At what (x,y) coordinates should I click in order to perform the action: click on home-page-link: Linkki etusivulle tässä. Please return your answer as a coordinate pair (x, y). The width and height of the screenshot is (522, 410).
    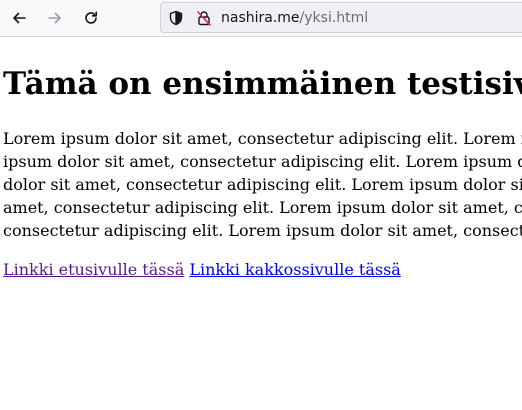
    Looking at the image, I should click on (93, 269).